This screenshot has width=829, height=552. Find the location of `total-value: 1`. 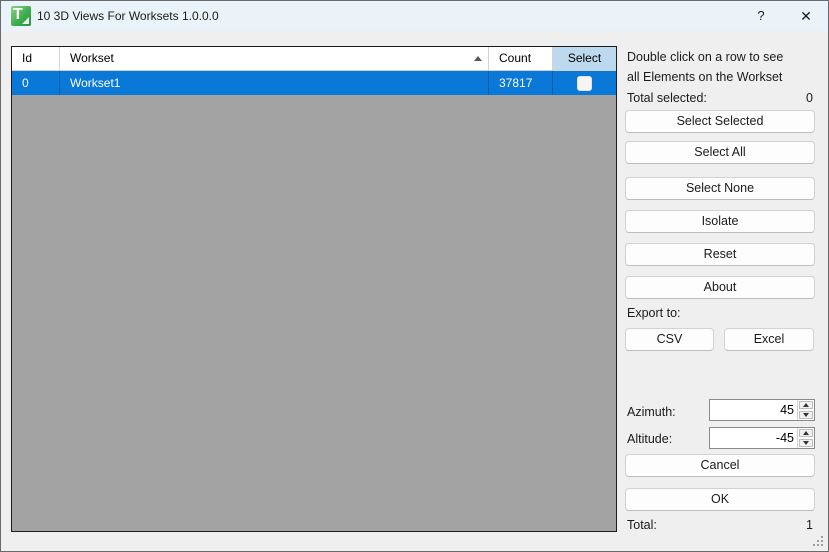

total-value: 1 is located at coordinates (809, 525).